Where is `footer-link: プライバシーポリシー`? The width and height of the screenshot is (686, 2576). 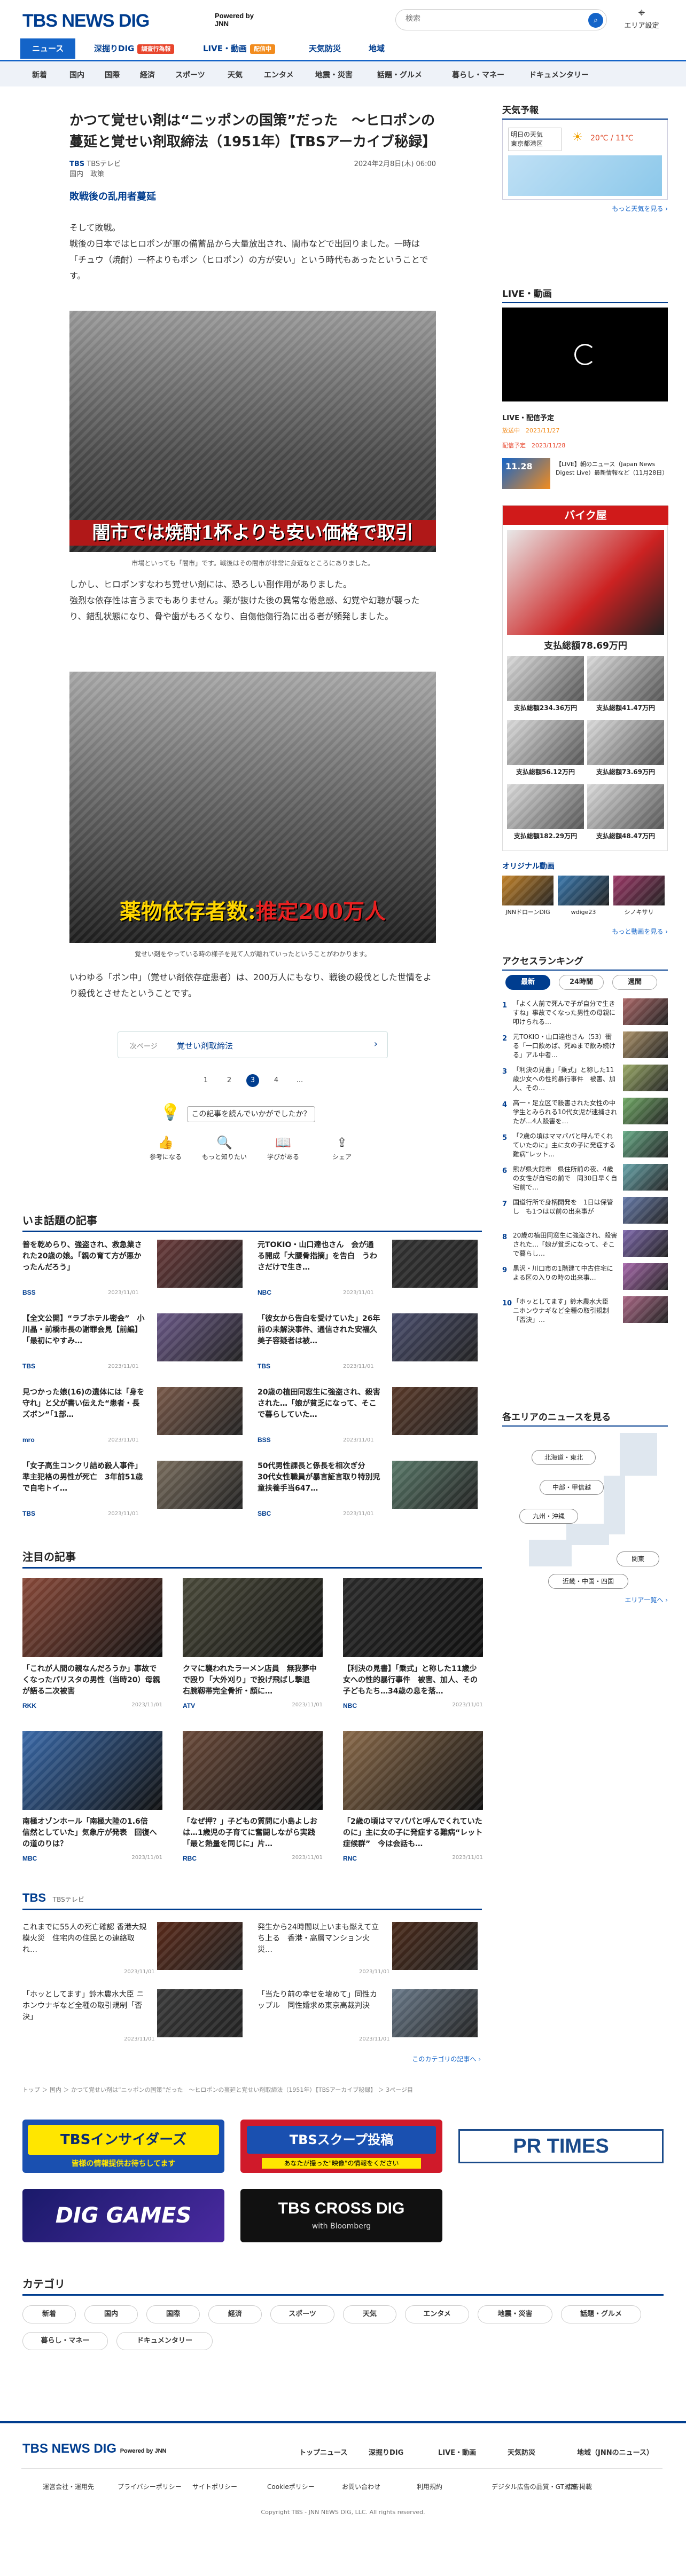
footer-link: プライバシーポリシー is located at coordinates (150, 2486).